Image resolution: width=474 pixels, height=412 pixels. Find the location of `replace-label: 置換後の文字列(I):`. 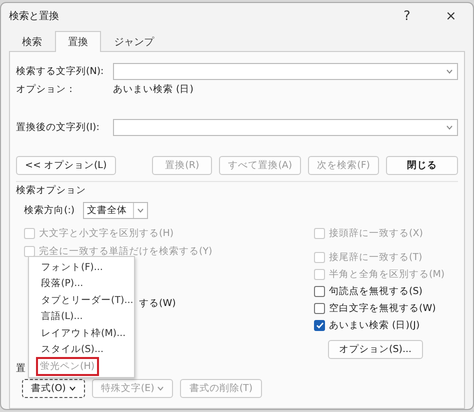

replace-label: 置換後の文字列(I): is located at coordinates (58, 127).